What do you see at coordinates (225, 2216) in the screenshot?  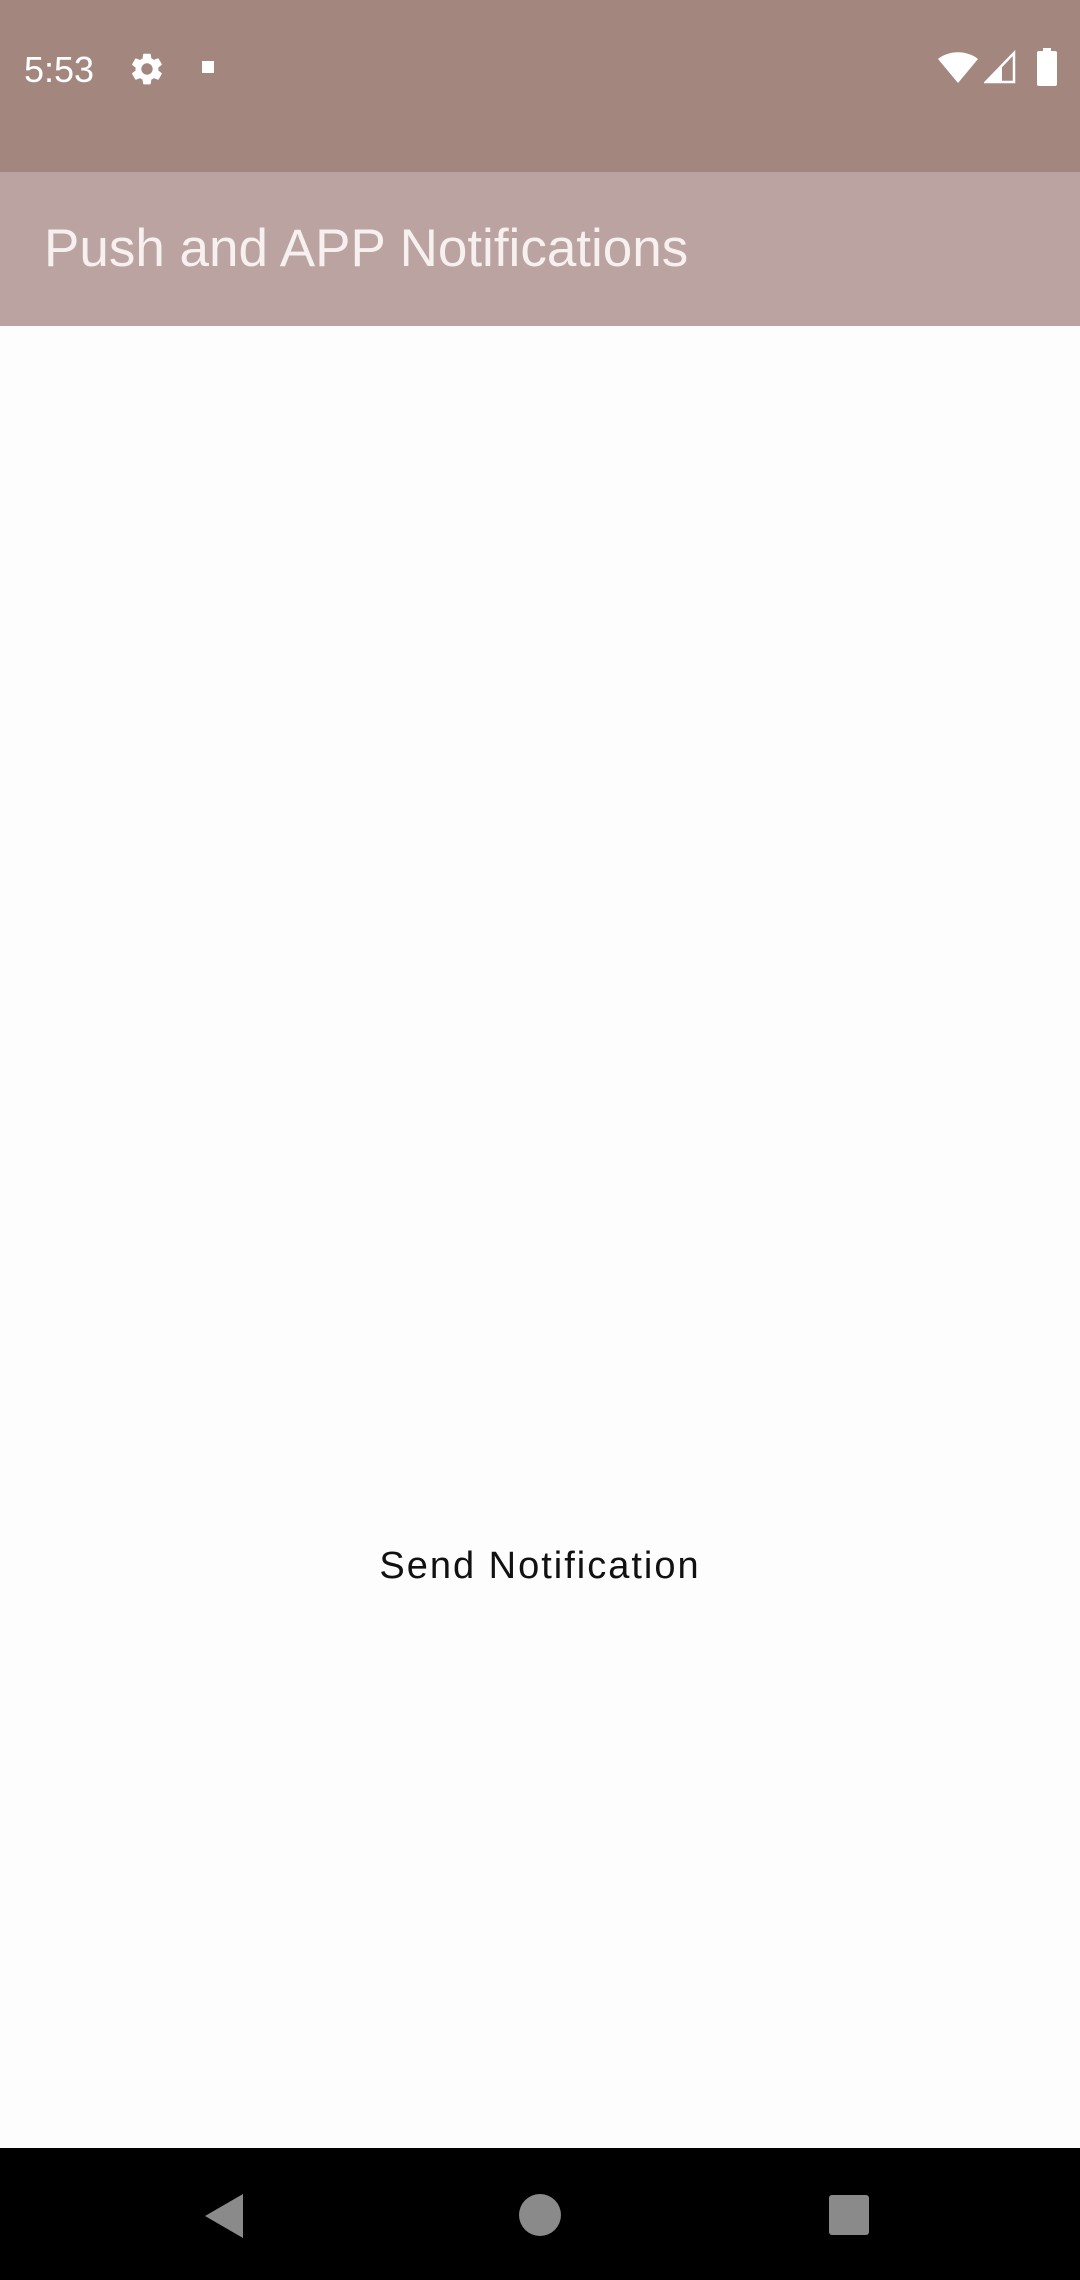 I see `back-icon` at bounding box center [225, 2216].